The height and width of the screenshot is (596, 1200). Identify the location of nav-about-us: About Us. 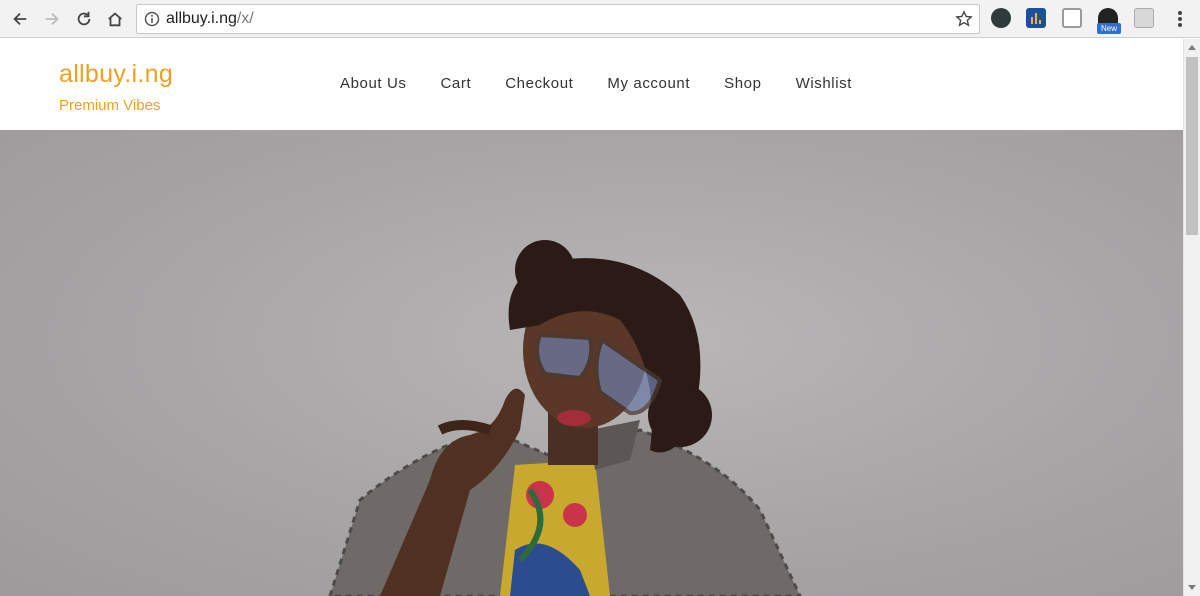
(373, 83).